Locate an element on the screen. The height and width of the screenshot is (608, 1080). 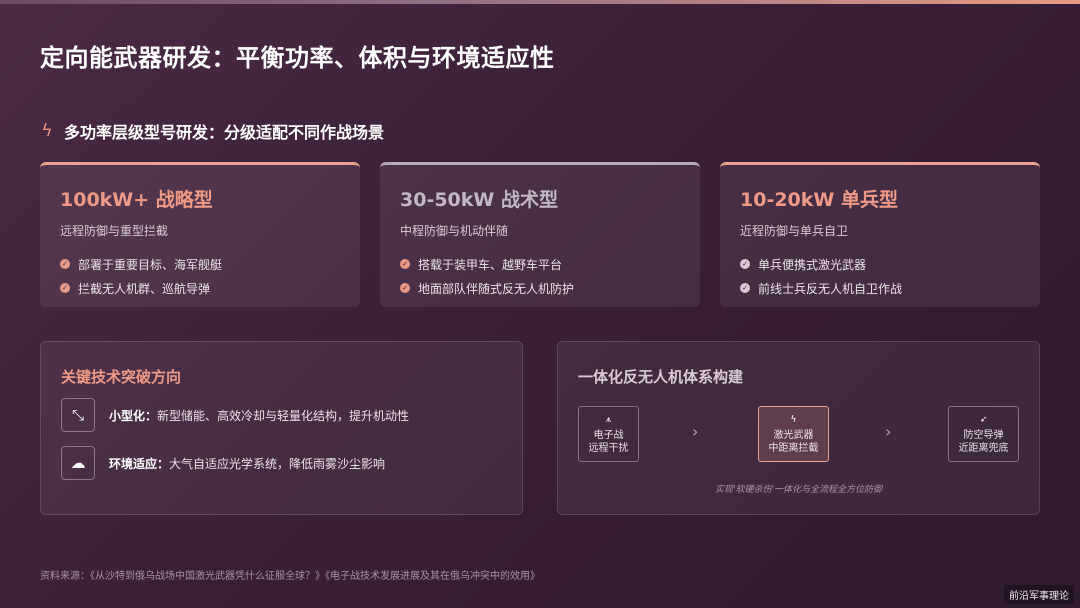
list-item: ✓ 前线士兵反无人机自卫作战 is located at coordinates (880, 288).